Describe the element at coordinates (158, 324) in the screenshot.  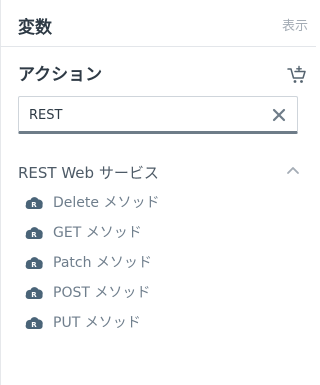
I see `action-item-put-method: R PUT メソッド` at that location.